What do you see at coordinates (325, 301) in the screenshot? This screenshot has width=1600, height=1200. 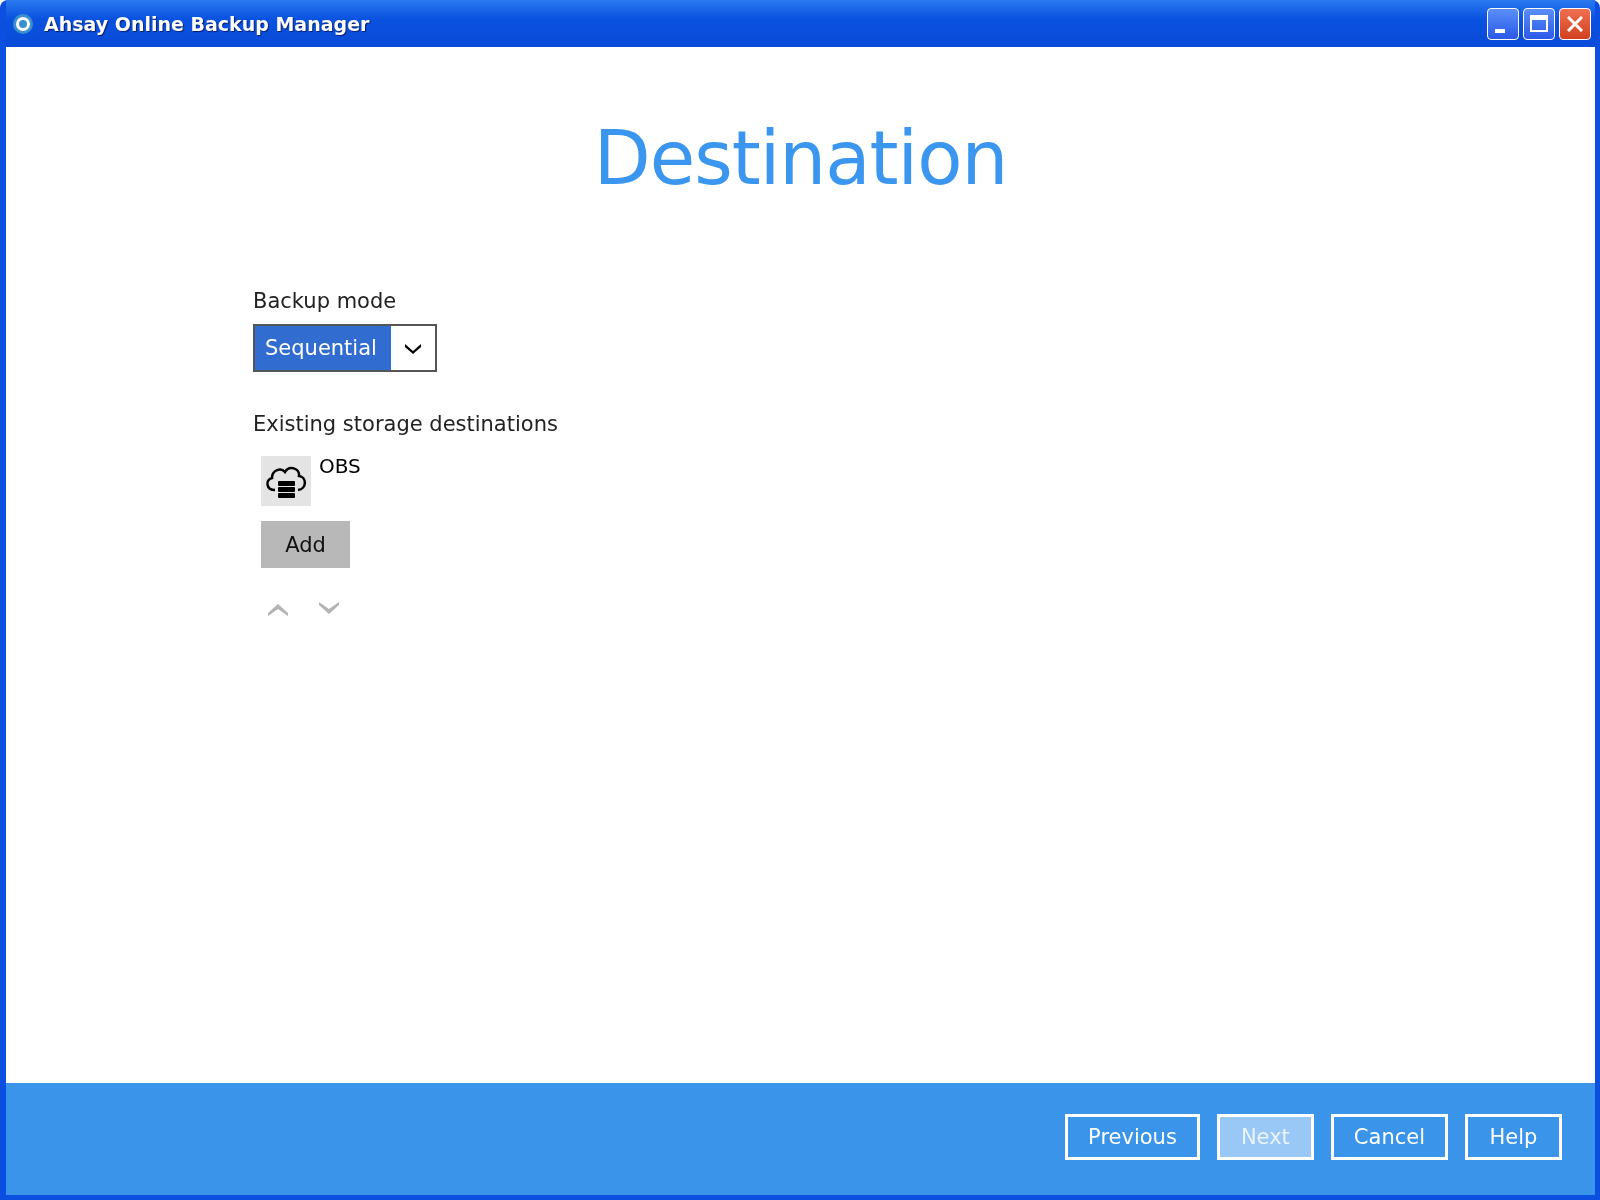 I see `field-label: Backup mode` at bounding box center [325, 301].